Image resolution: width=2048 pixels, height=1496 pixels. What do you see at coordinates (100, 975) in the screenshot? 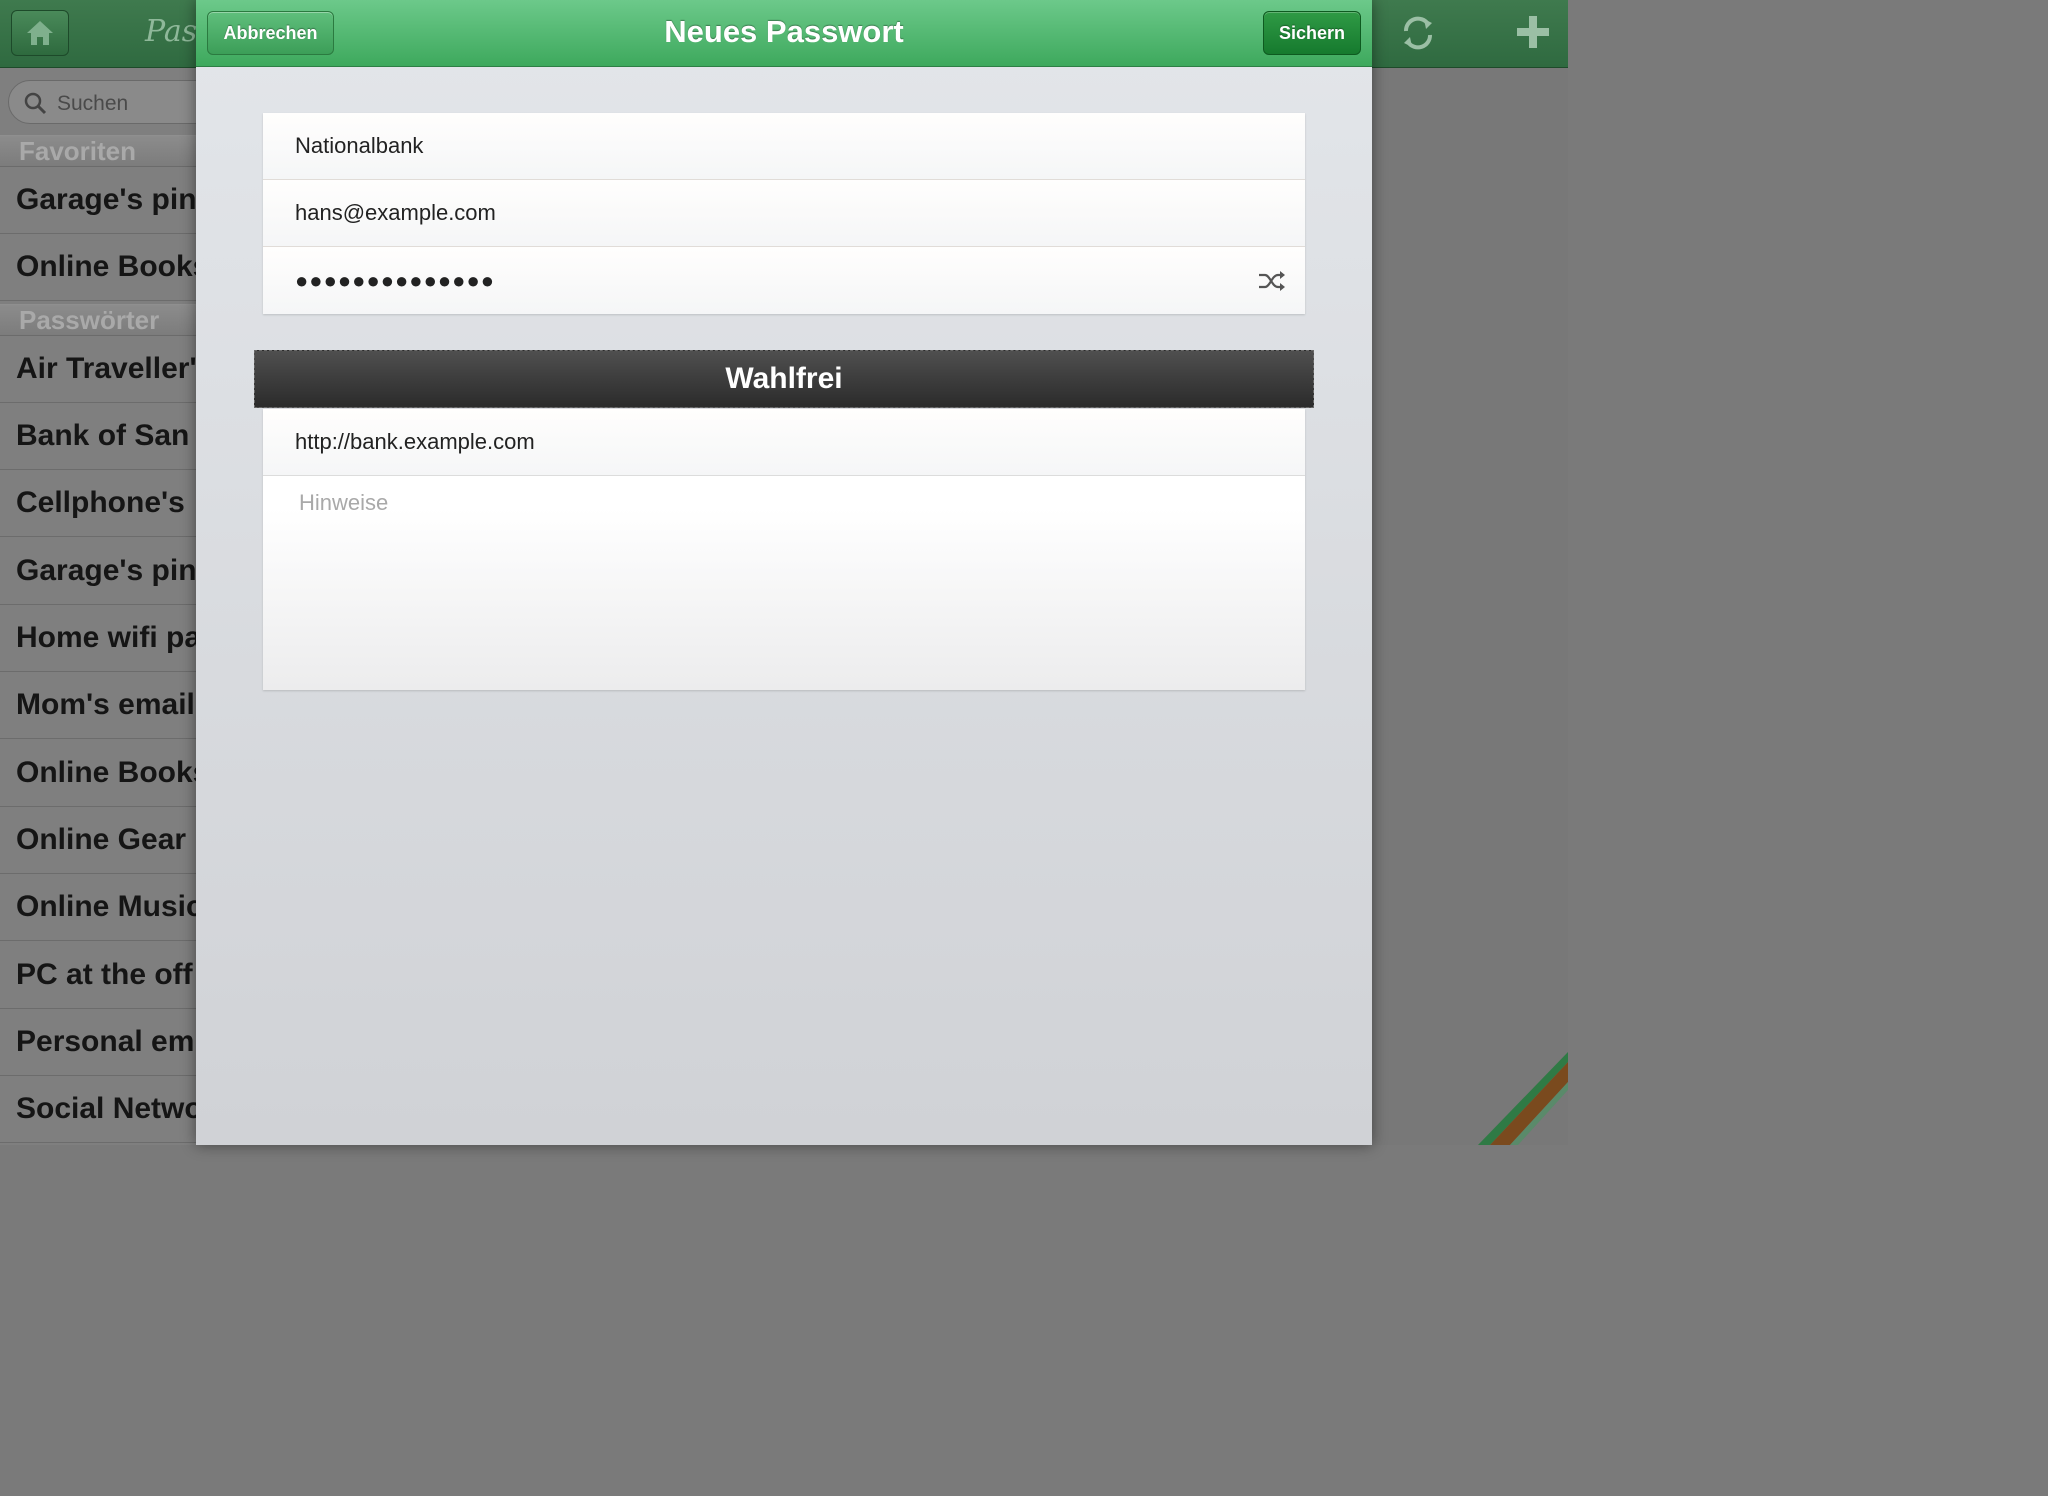
I see `list-item: PC at the off` at bounding box center [100, 975].